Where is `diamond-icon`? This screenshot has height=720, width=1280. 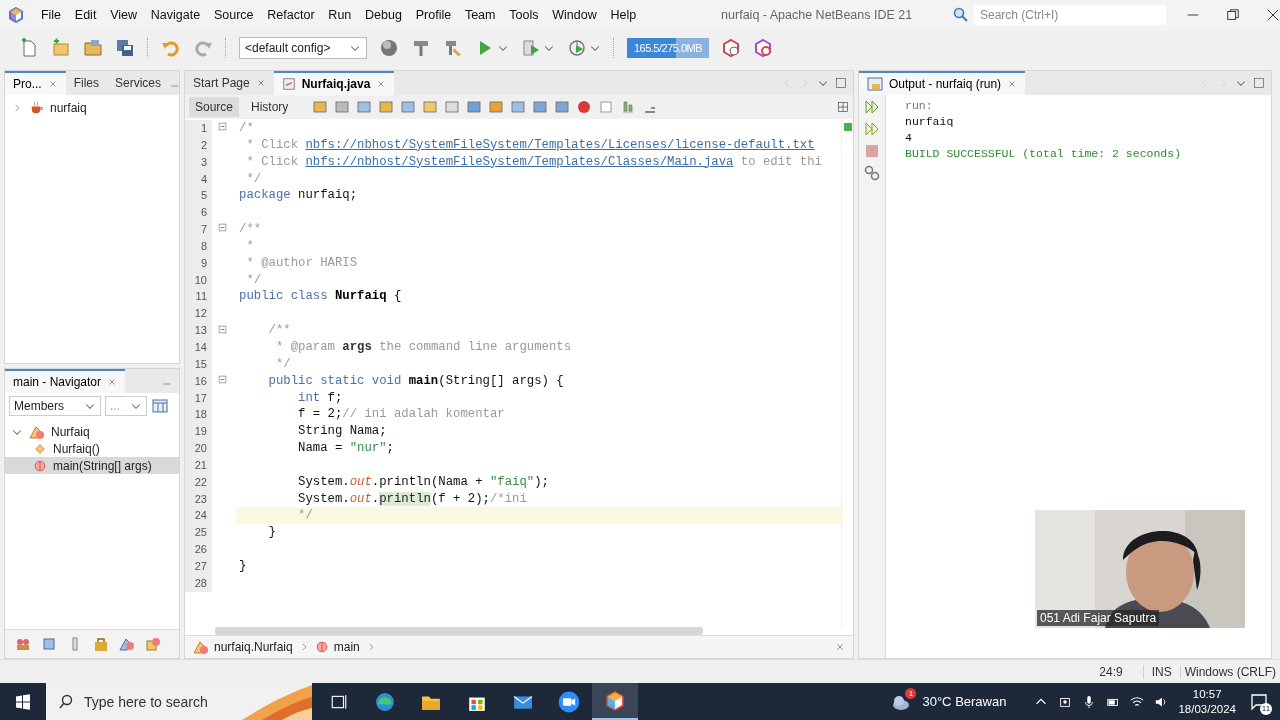 diamond-icon is located at coordinates (40, 448).